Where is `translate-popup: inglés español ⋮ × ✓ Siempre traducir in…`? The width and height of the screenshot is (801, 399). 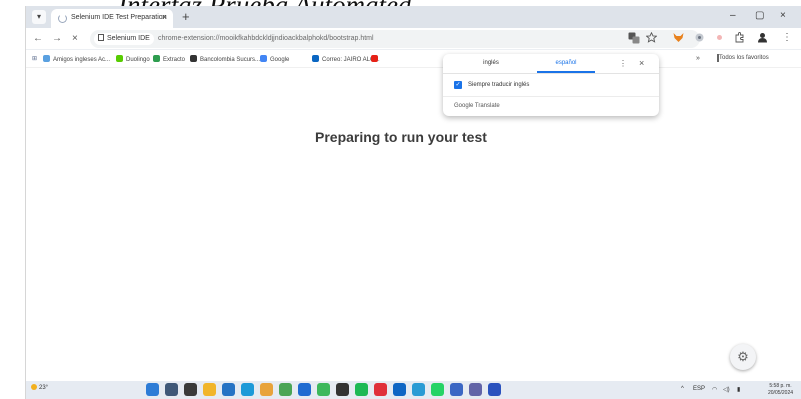
translate-popup: inglés español ⋮ × ✓ Siempre traducir in… is located at coordinates (551, 85).